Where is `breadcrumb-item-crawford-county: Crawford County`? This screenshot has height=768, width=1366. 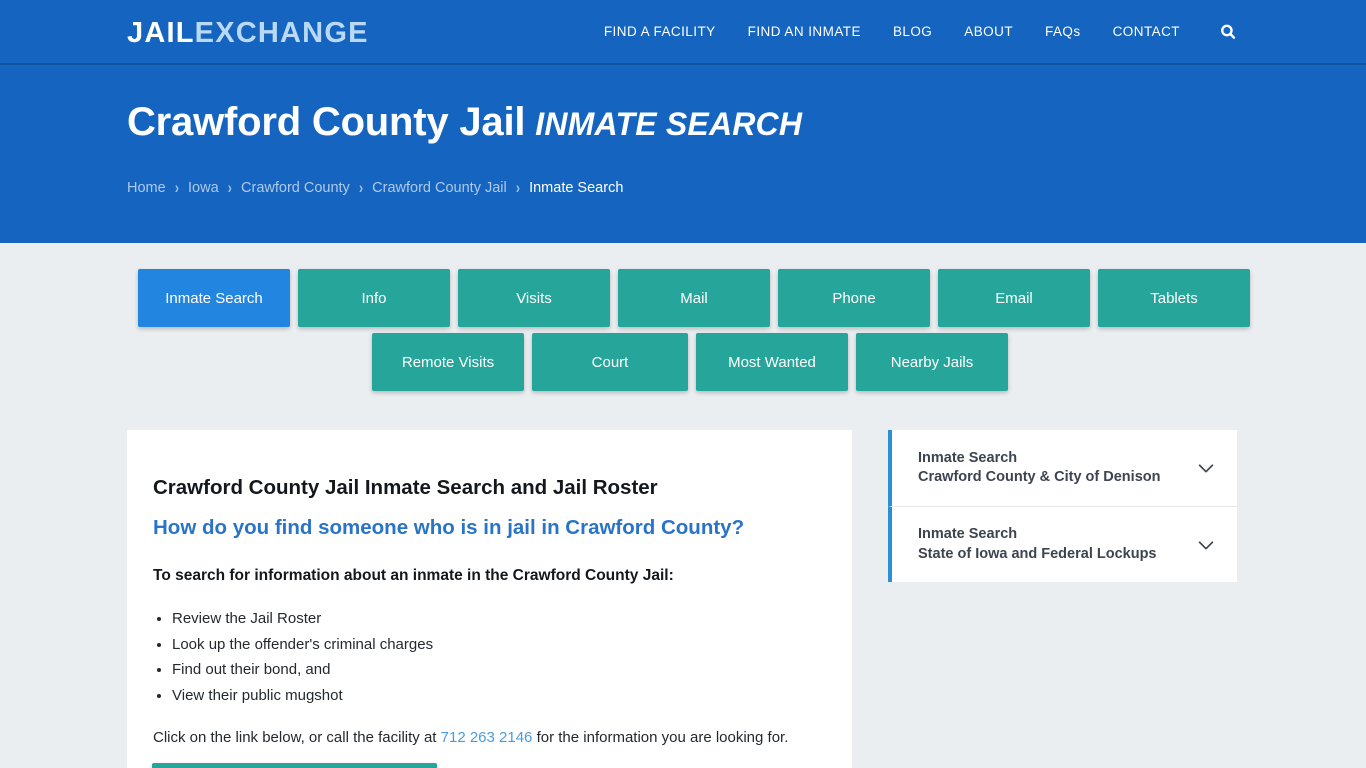 breadcrumb-item-crawford-county: Crawford County is located at coordinates (295, 188).